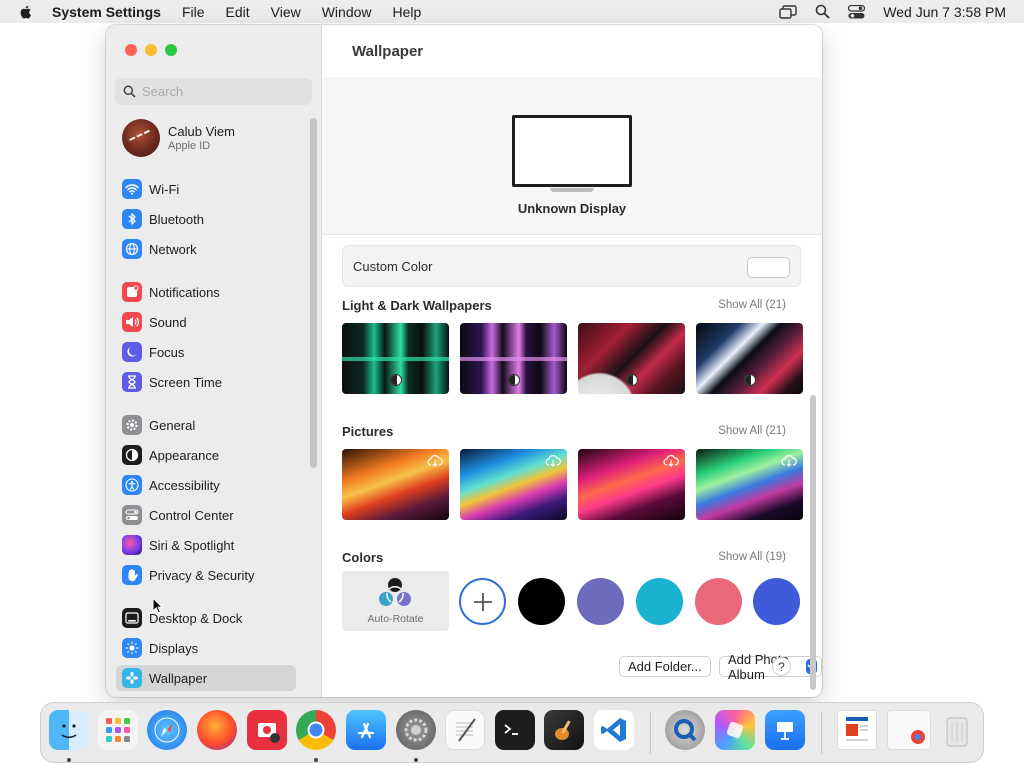 Image resolution: width=1024 pixels, height=768 pixels. What do you see at coordinates (267, 730) in the screenshot?
I see `photo-booth-icon` at bounding box center [267, 730].